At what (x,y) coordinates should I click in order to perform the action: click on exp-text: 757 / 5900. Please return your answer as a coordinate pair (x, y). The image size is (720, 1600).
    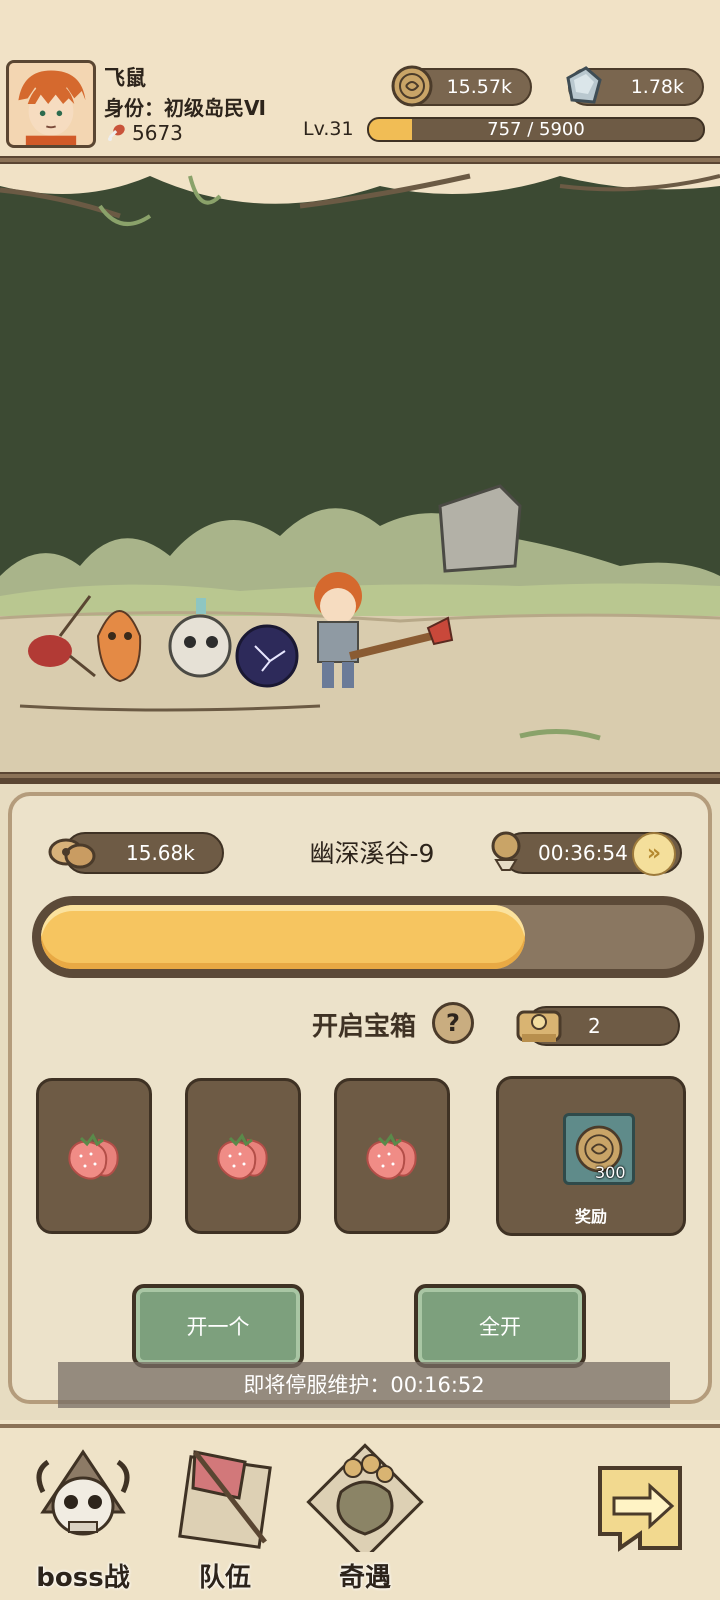
    Looking at the image, I should click on (536, 129).